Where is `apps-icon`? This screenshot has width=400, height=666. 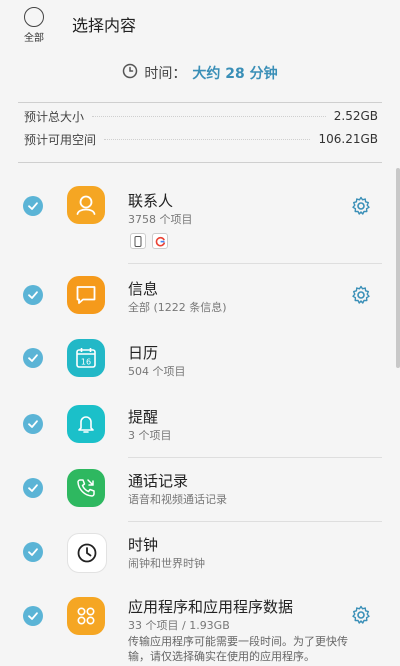 apps-icon is located at coordinates (86, 616).